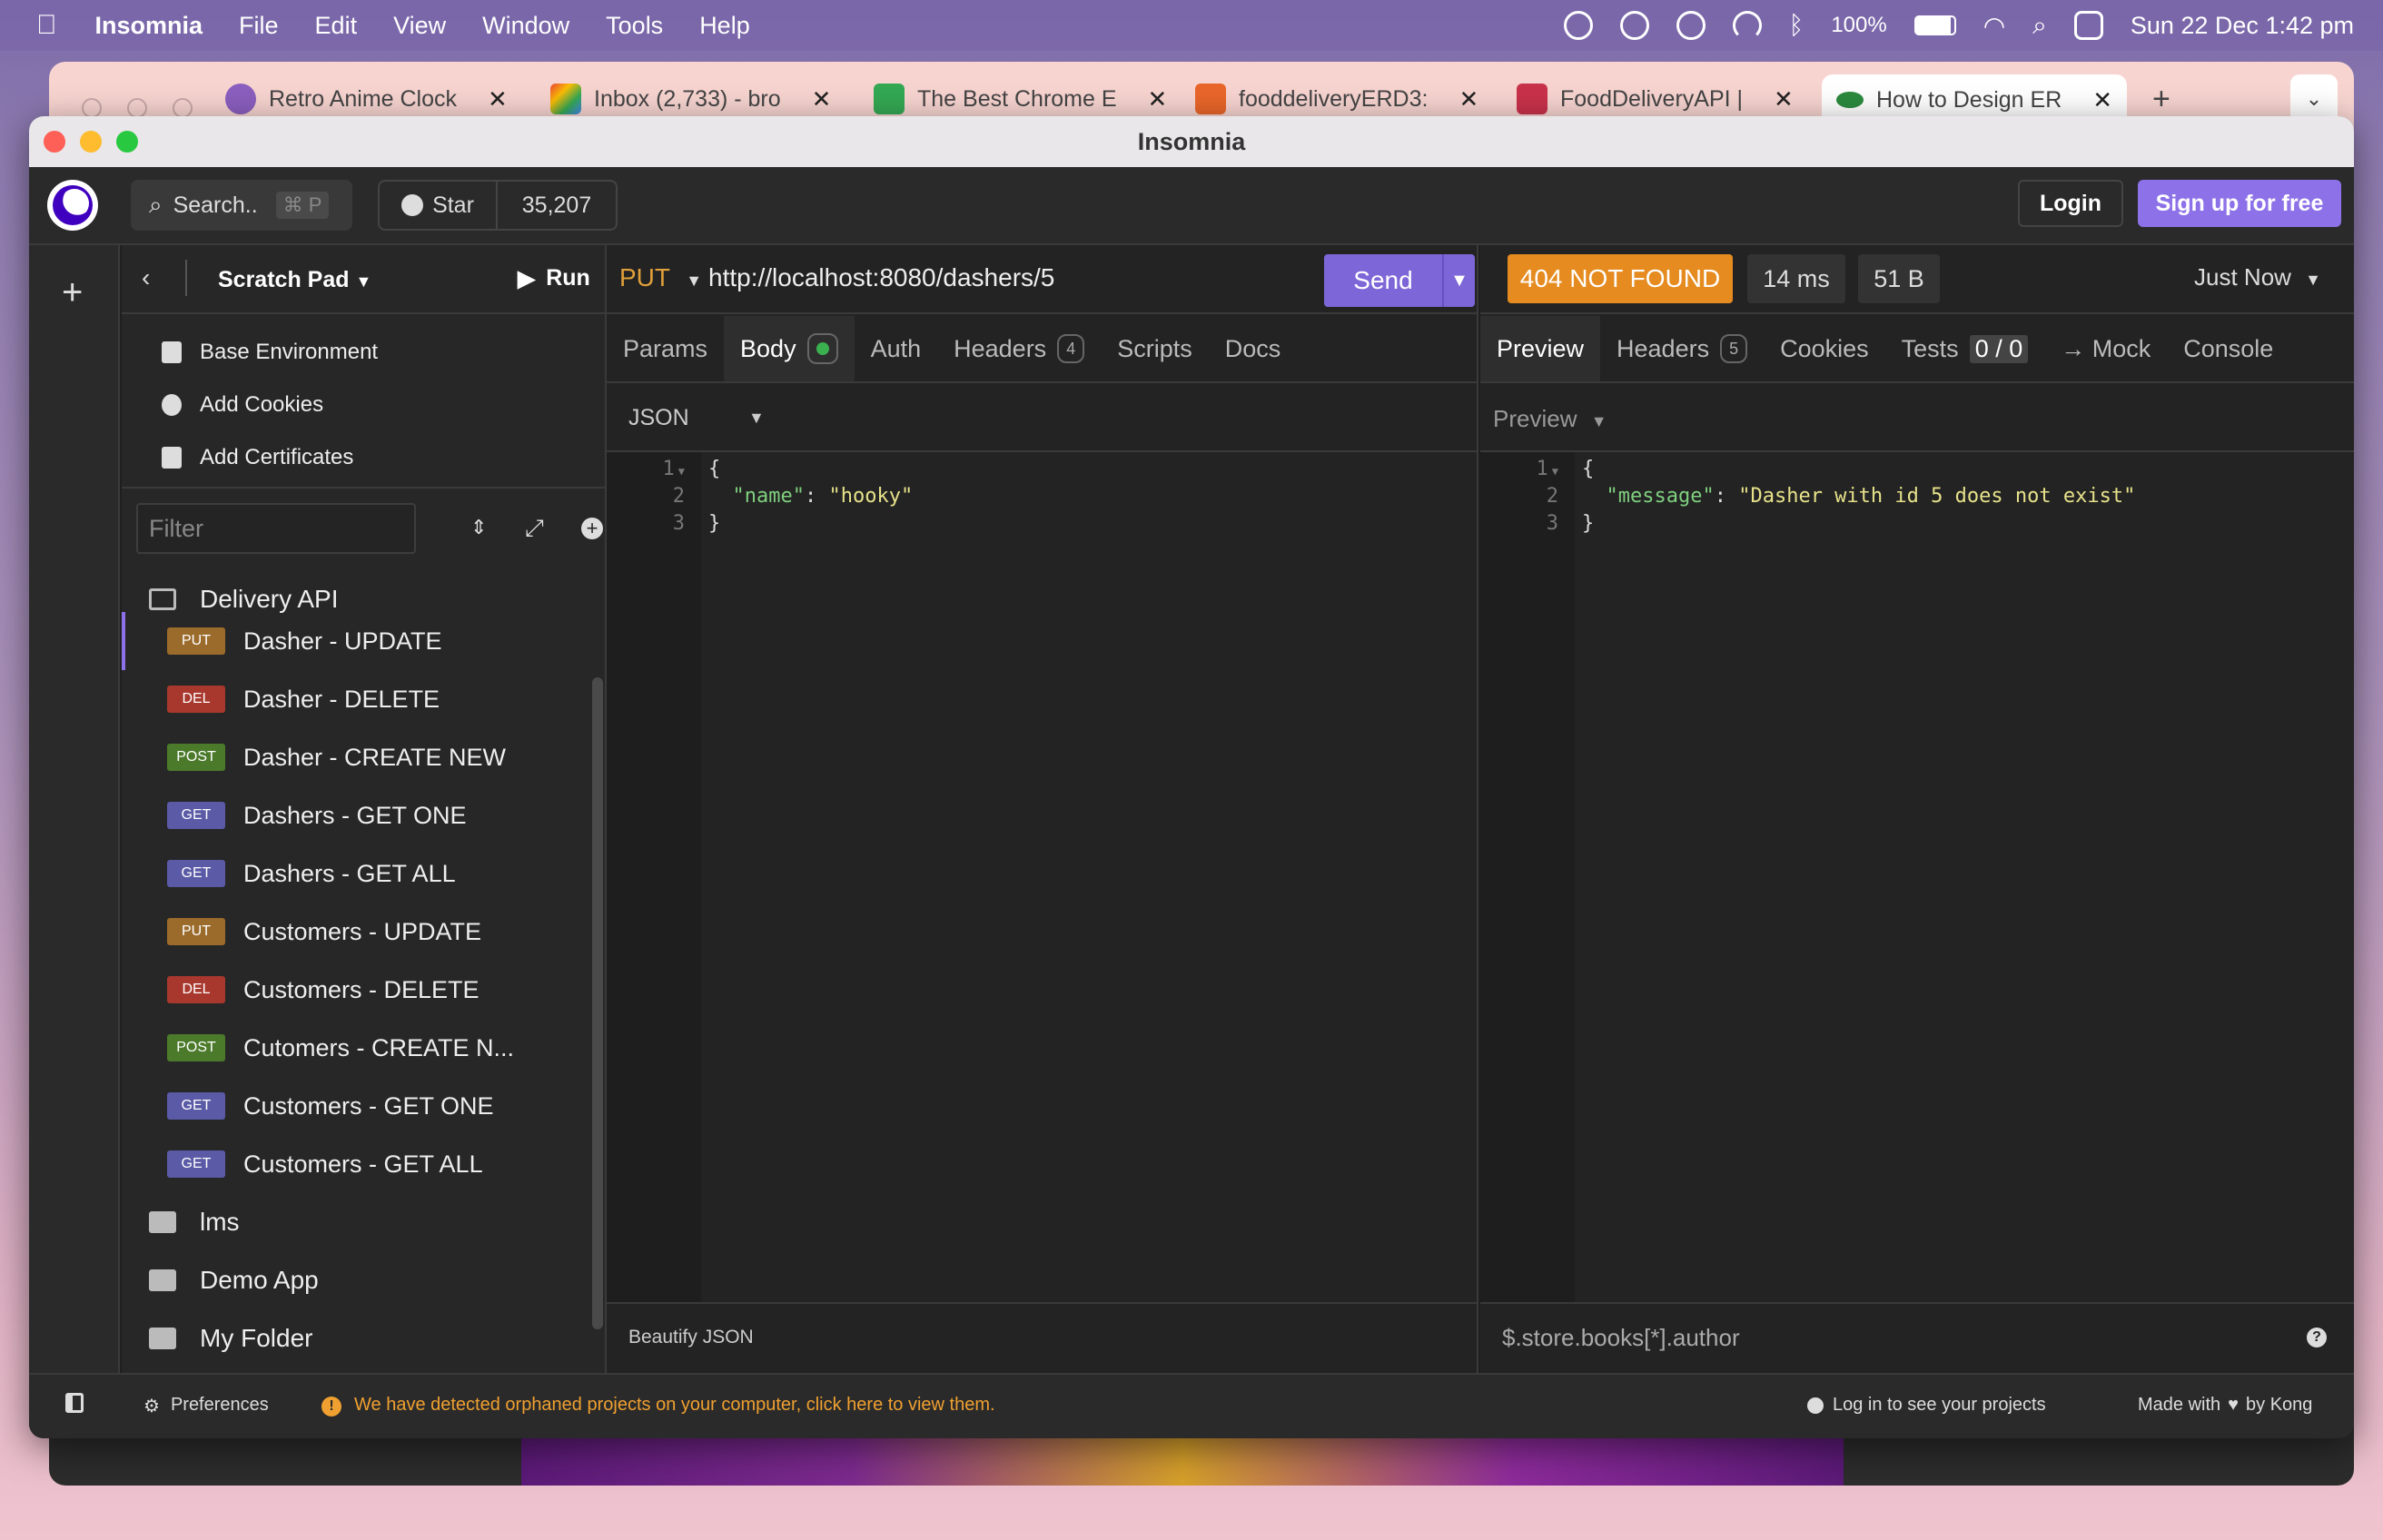 This screenshot has width=2383, height=1540. I want to click on minimize-window-icon, so click(91, 142).